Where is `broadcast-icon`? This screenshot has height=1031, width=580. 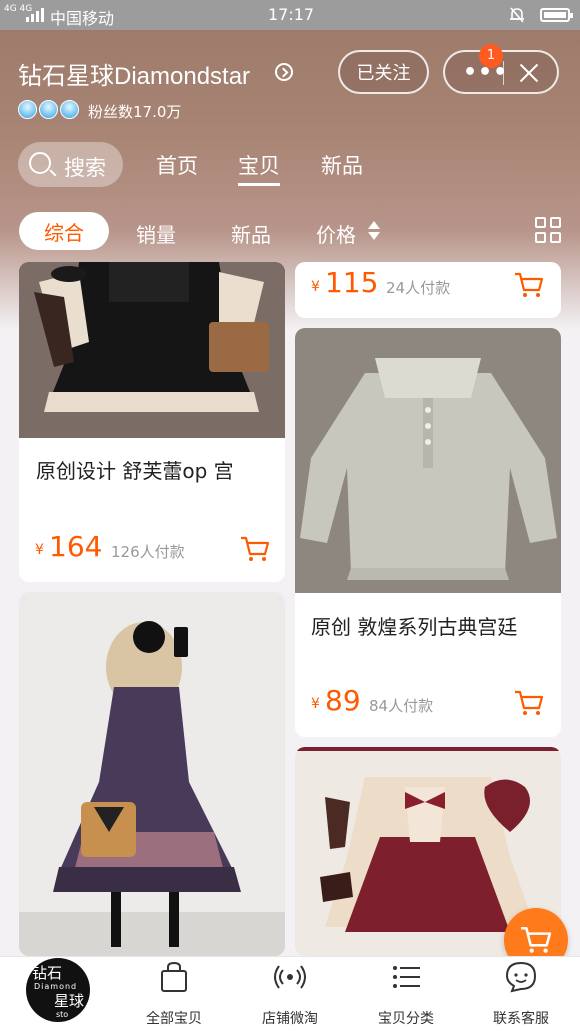 broadcast-icon is located at coordinates (290, 977).